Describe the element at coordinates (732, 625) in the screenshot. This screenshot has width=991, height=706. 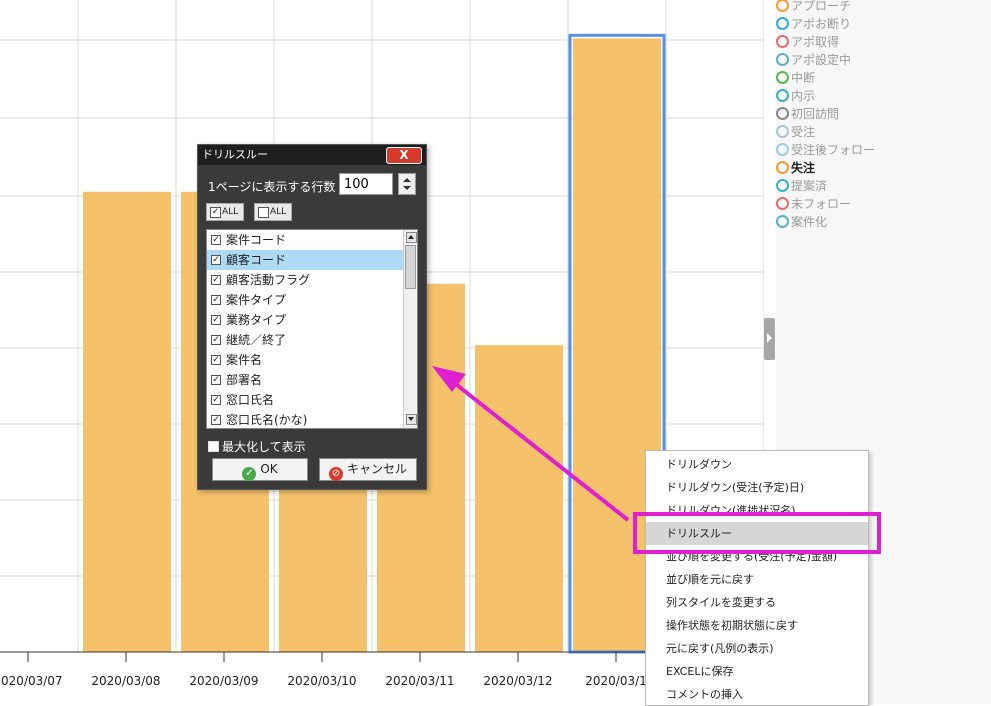
I see `context-menu-label: 操作状態を初期状態に戻す` at that location.